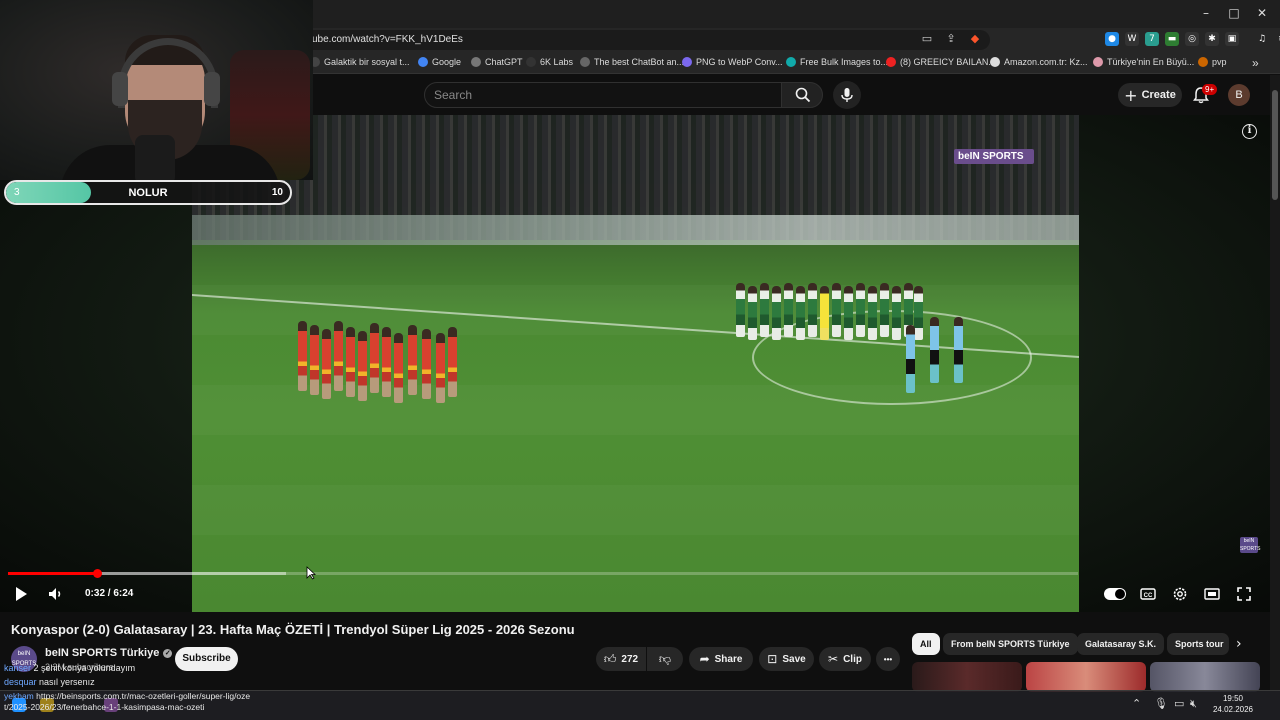  Describe the element at coordinates (1180, 594) in the screenshot. I see `settings-gear-icon` at that location.